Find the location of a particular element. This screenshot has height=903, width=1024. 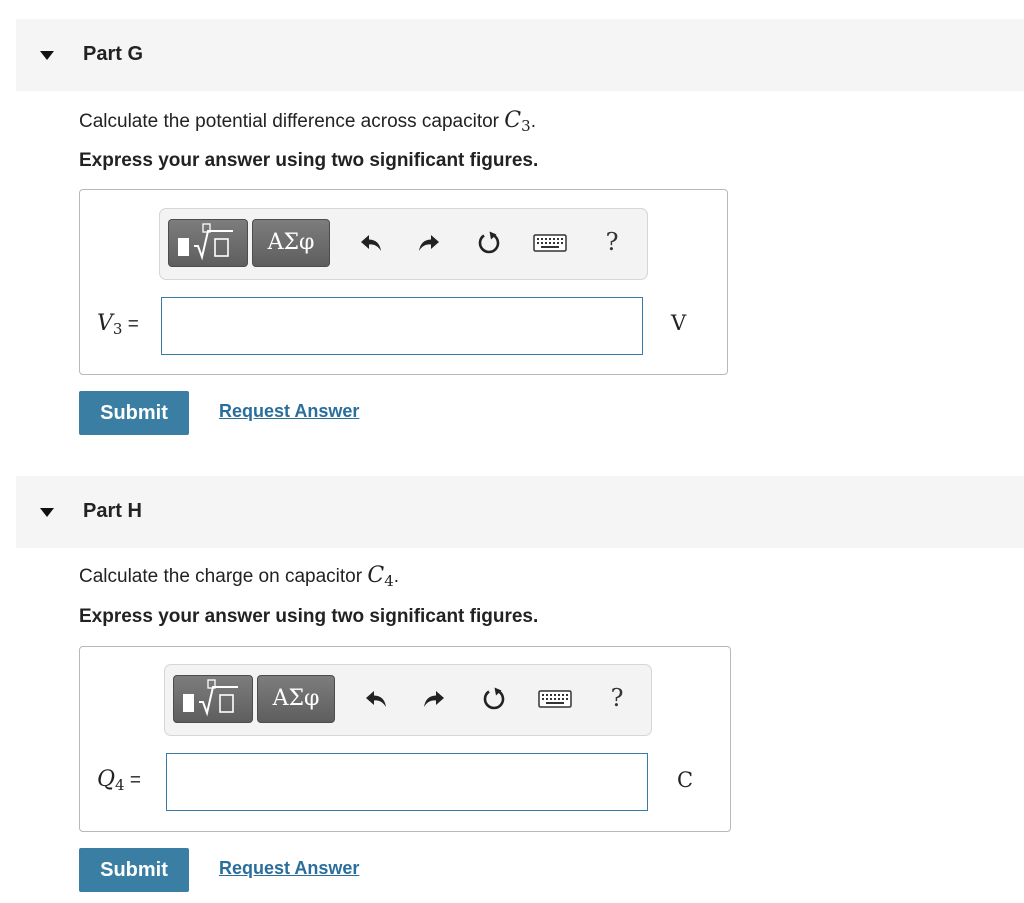

variable-label: Q4 = is located at coordinates (119, 780).